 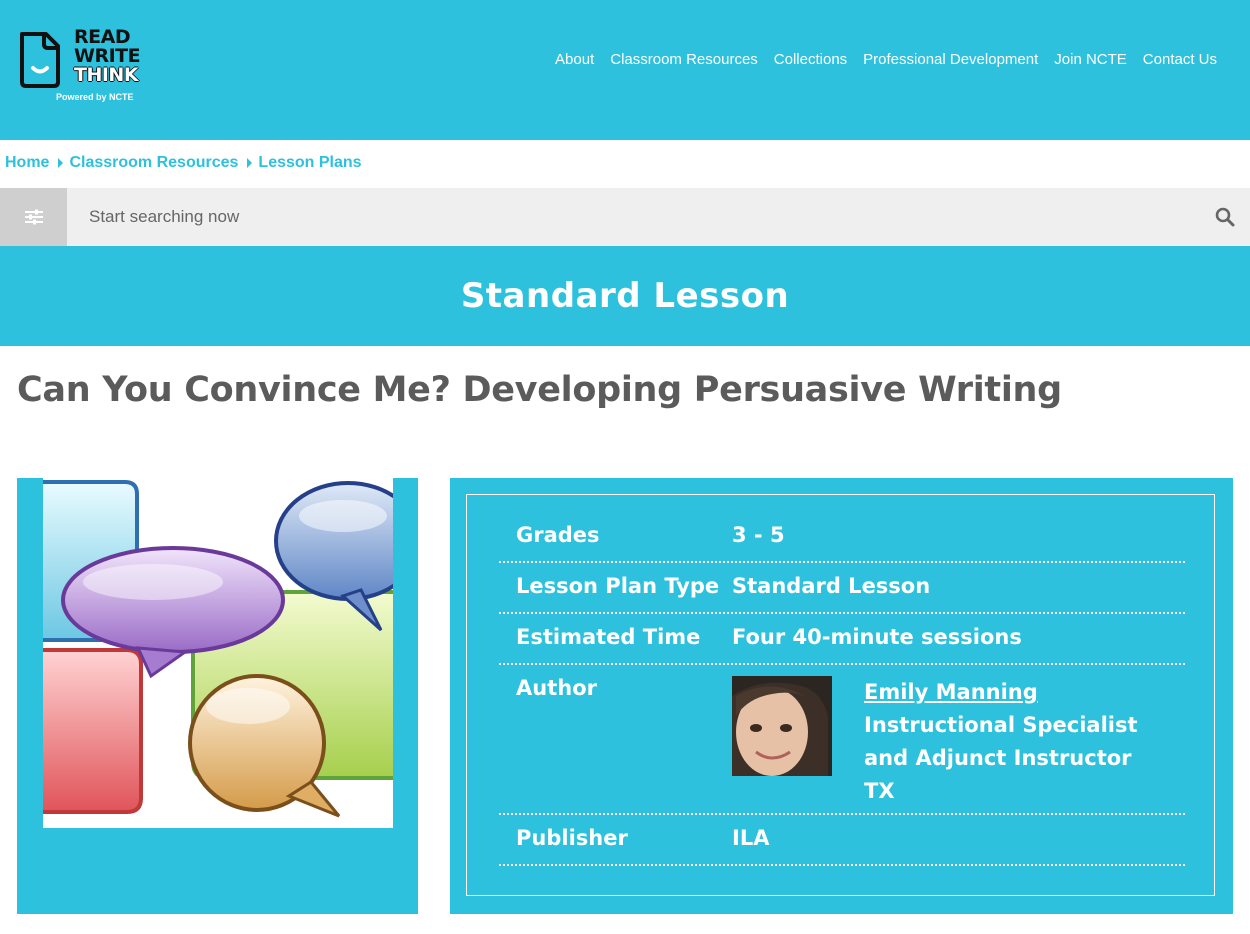 What do you see at coordinates (153, 163) in the screenshot?
I see `breadcrumb-classroom-resources: Classroom Resources` at bounding box center [153, 163].